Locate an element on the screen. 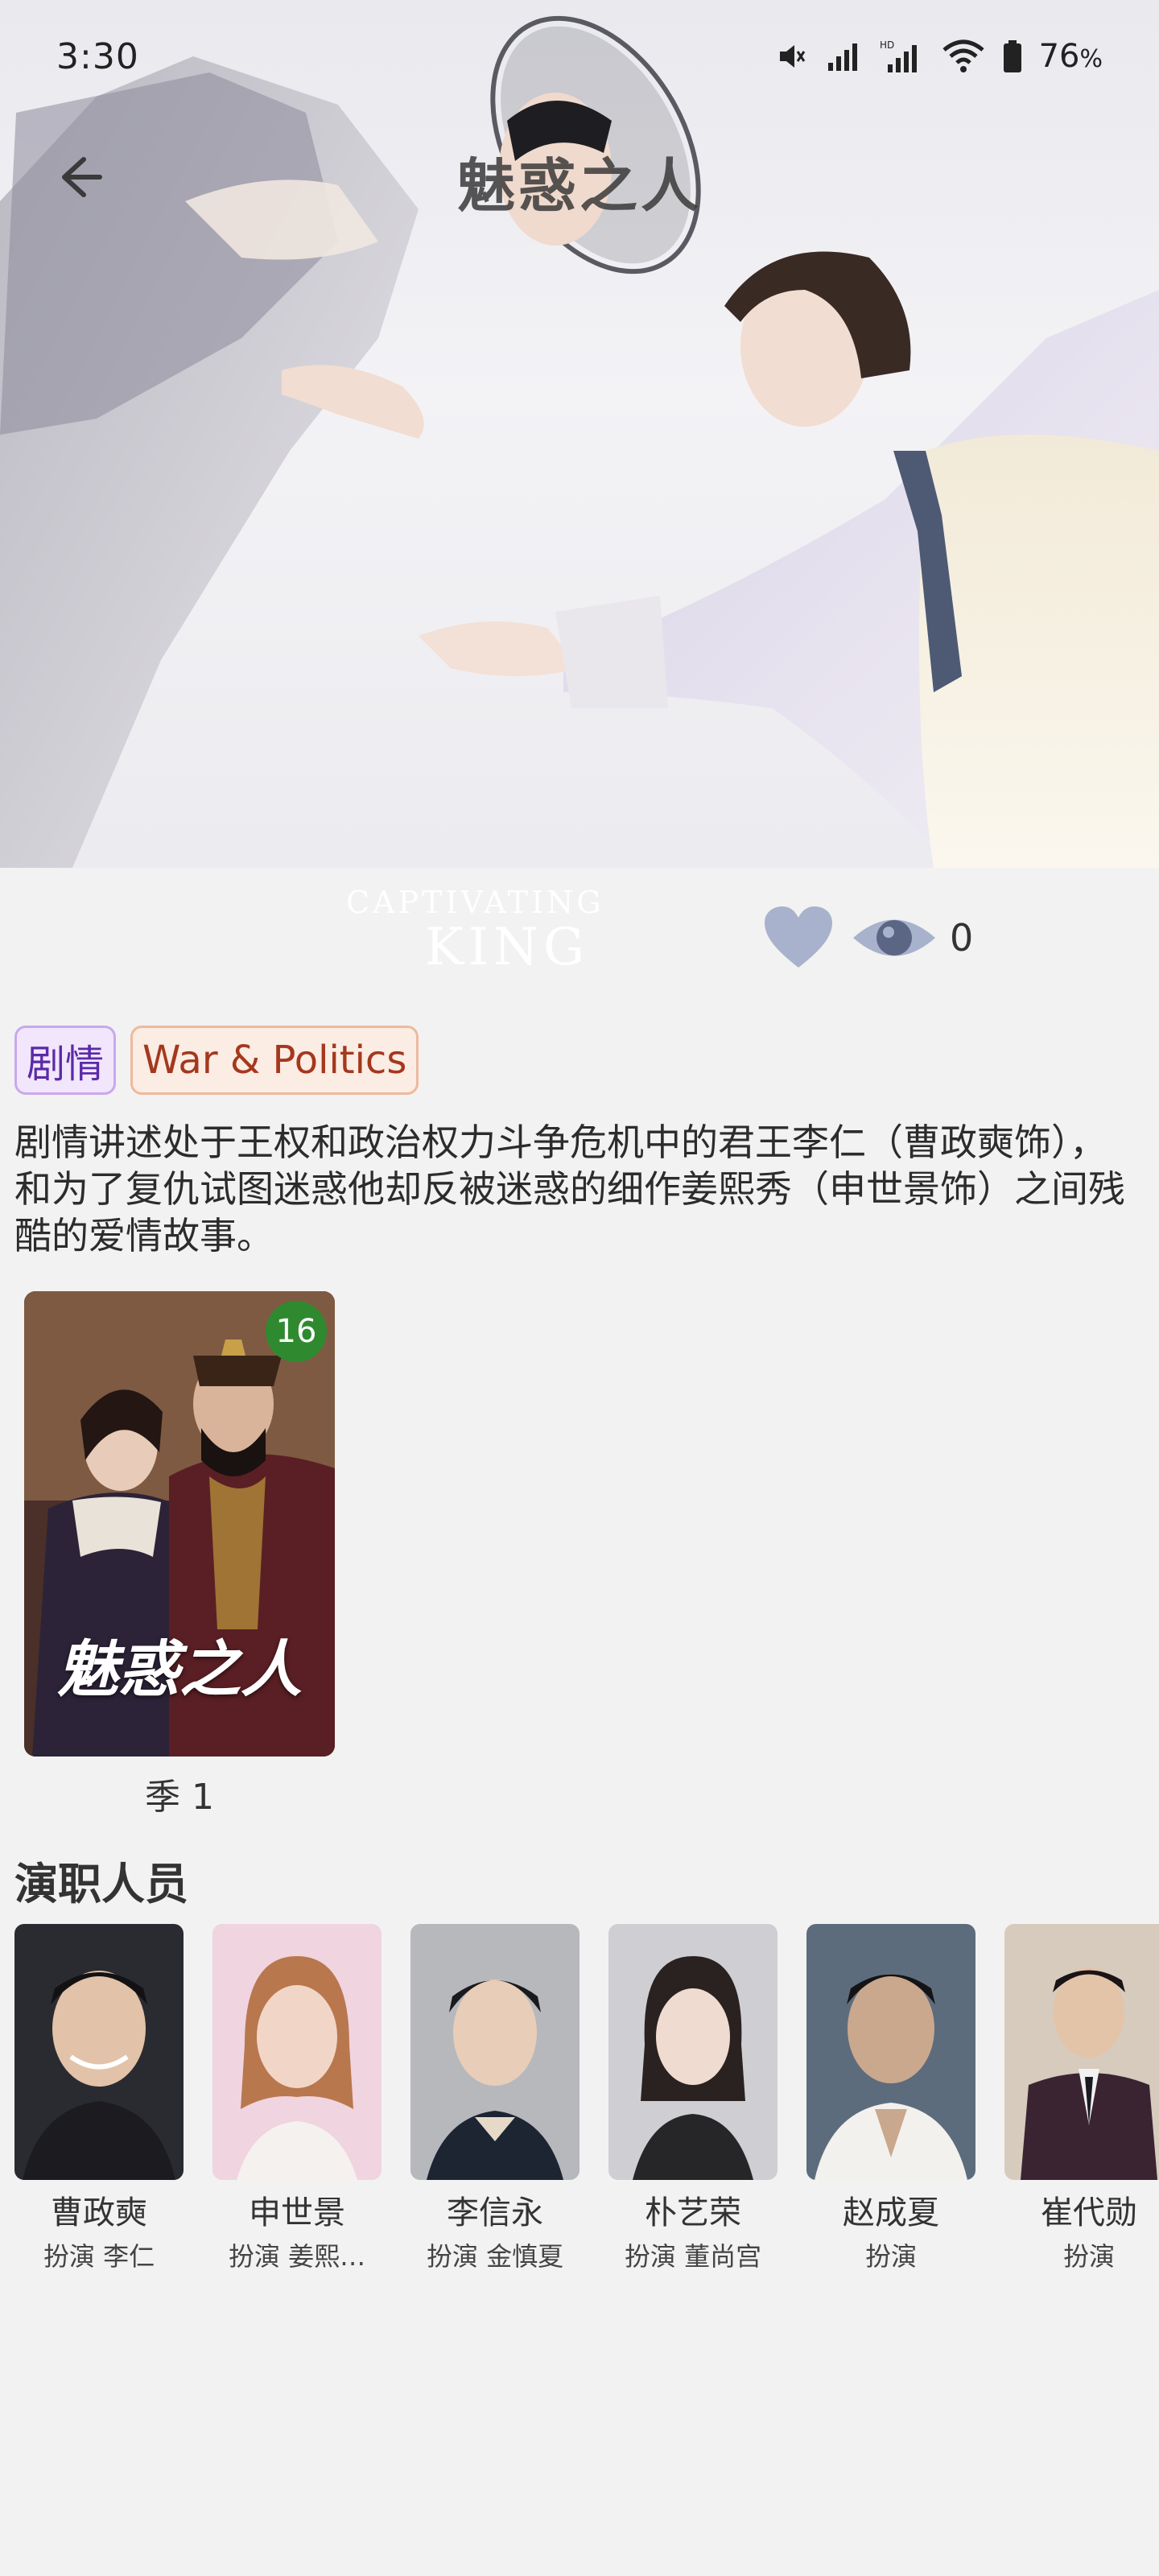 The height and width of the screenshot is (2576, 1159). wifi-icon is located at coordinates (963, 56).